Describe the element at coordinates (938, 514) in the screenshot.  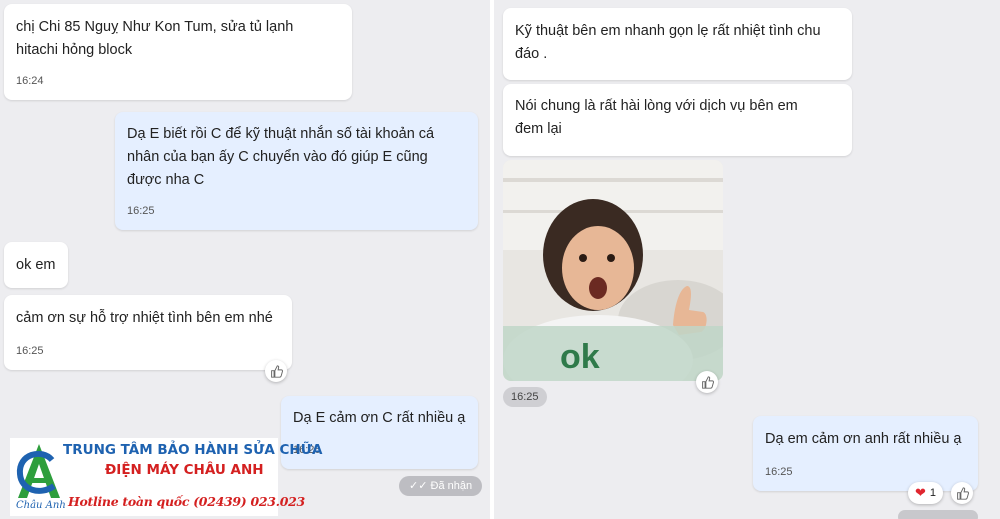
I see `partial-status-badge` at that location.